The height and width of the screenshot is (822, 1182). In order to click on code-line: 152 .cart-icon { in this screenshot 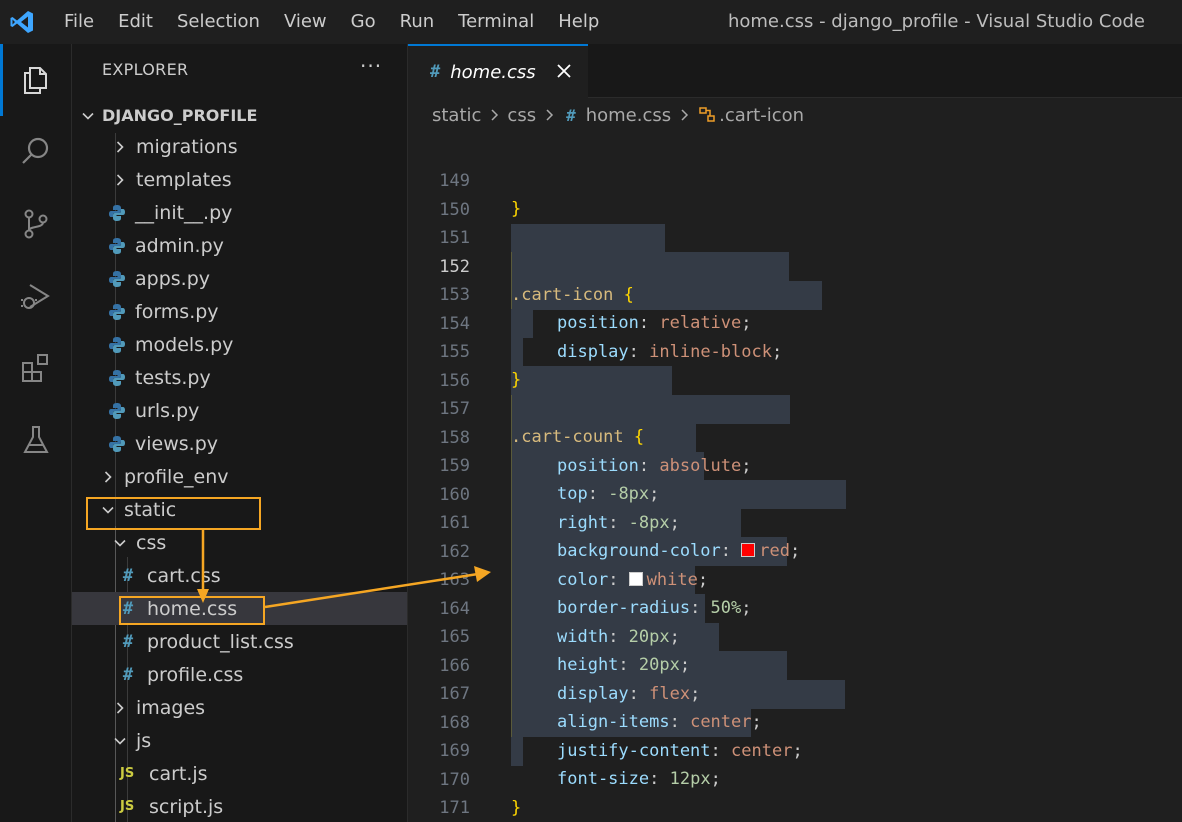, I will do `click(536, 281)`.